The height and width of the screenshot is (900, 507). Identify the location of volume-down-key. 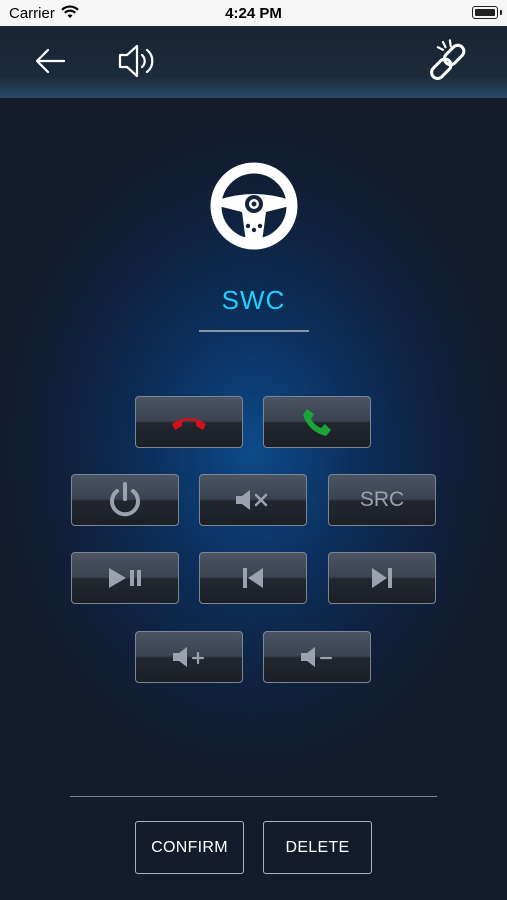
(317, 657).